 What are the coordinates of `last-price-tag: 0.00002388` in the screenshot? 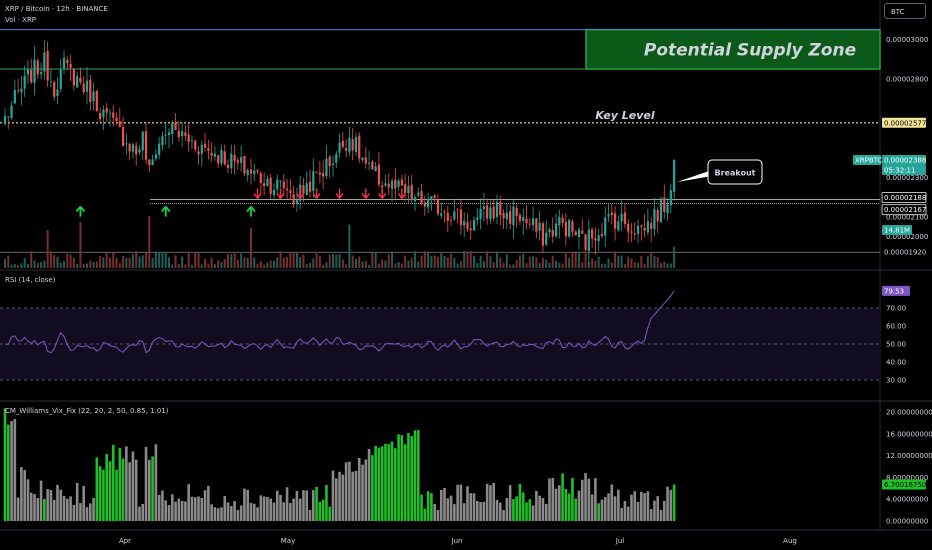 It's located at (905, 161).